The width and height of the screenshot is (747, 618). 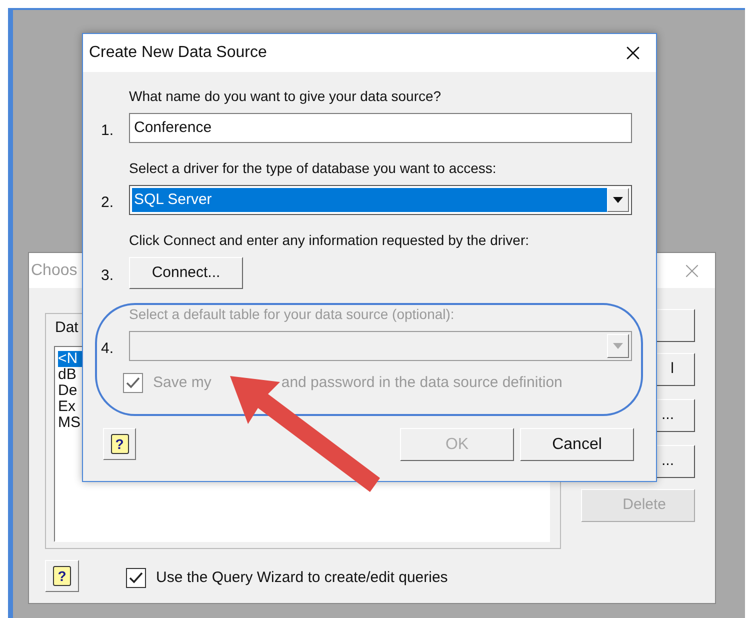 I want to click on dropdown: SQL Server, so click(x=380, y=200).